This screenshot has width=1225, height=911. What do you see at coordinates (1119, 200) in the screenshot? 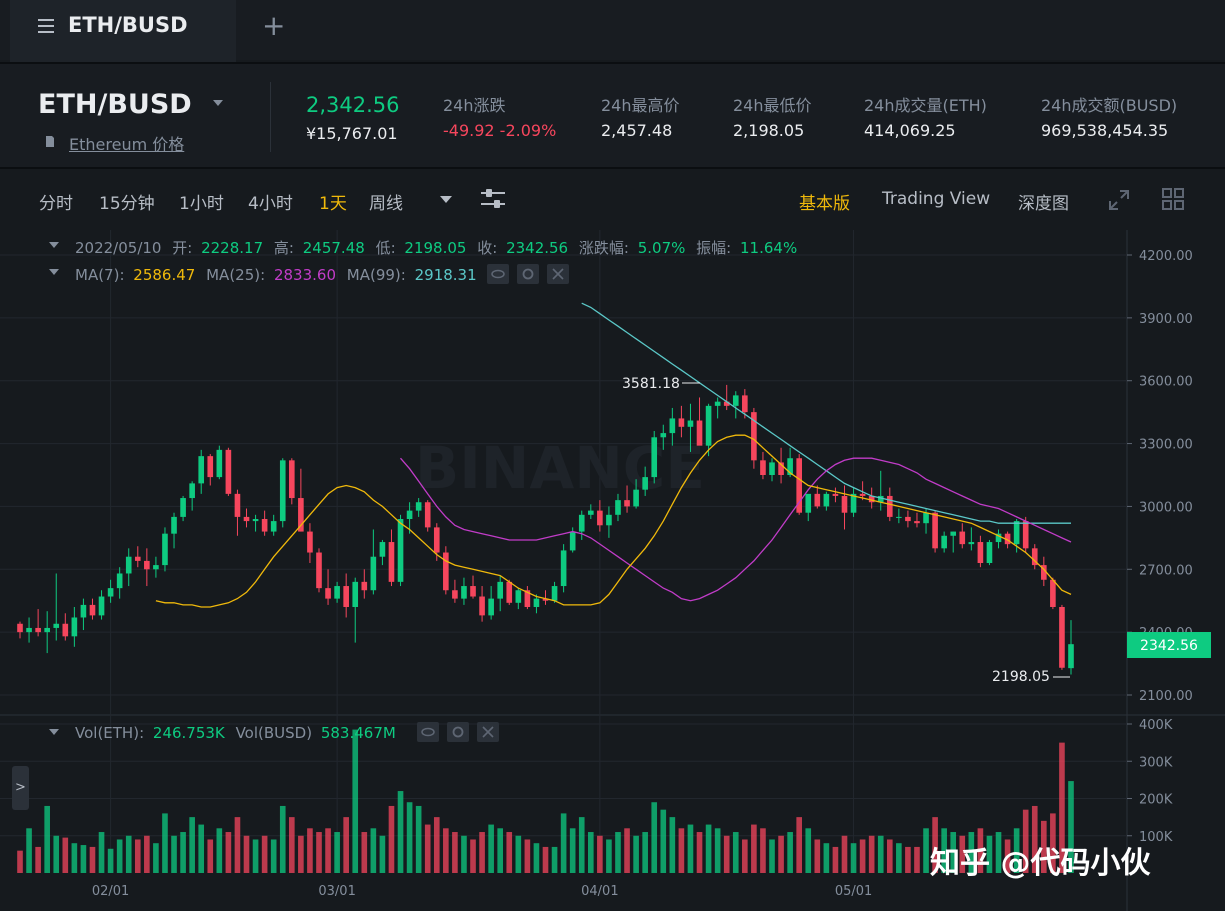
I see `fullscreen-icon` at bounding box center [1119, 200].